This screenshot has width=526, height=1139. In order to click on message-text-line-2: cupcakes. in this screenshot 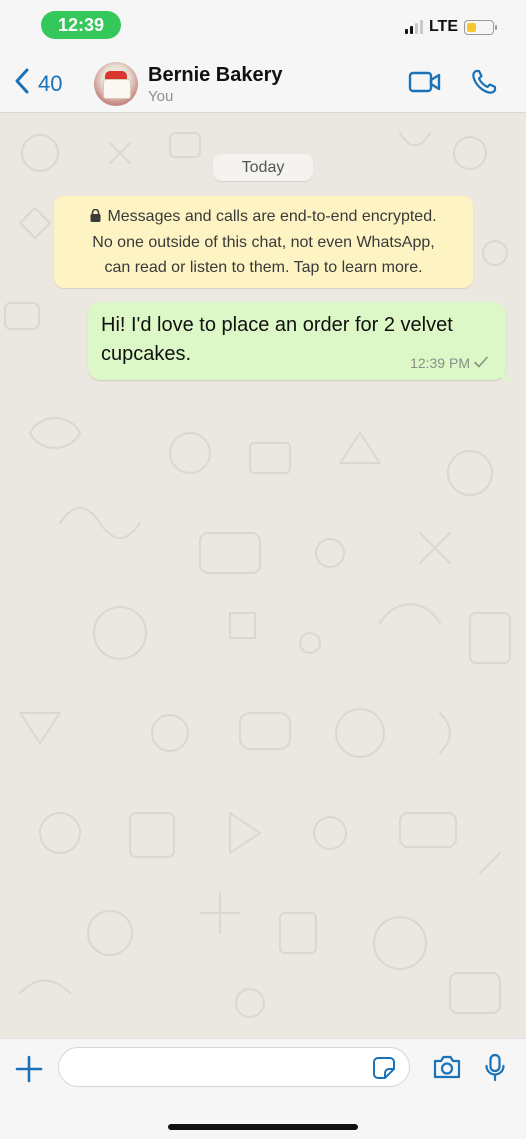, I will do `click(146, 354)`.